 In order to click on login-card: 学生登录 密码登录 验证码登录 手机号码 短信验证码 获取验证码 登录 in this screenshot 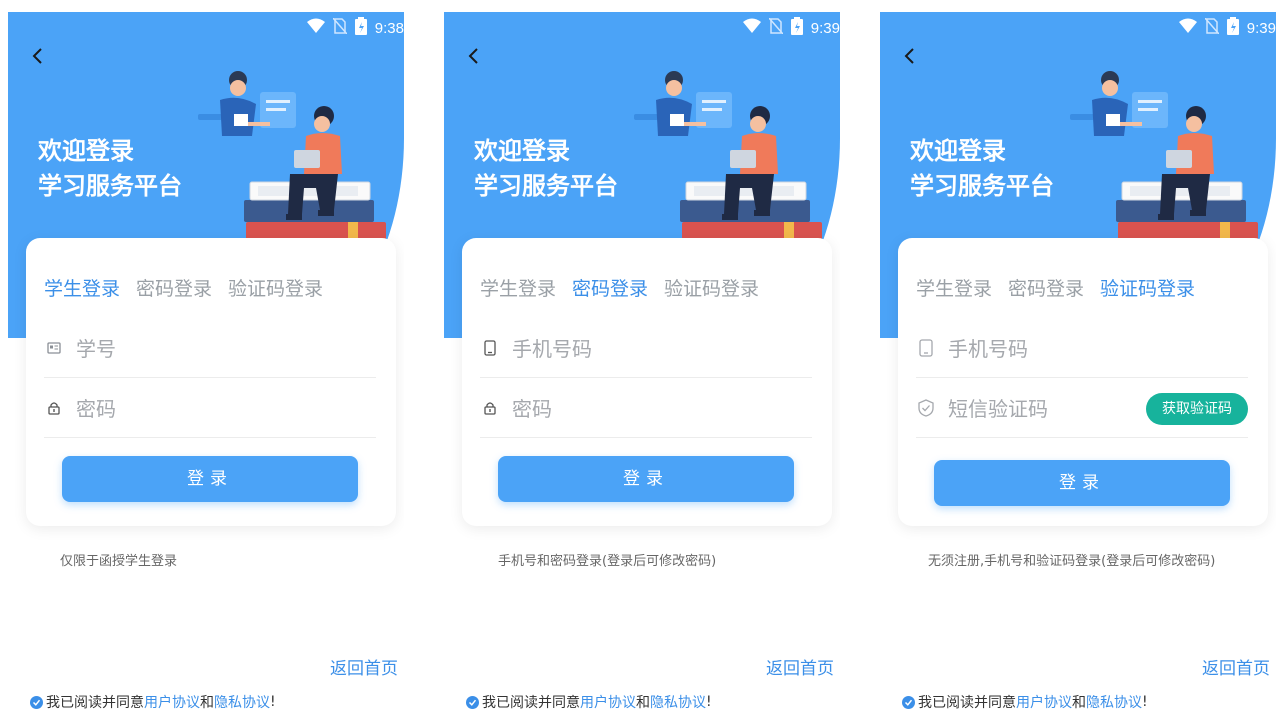, I will do `click(1083, 382)`.